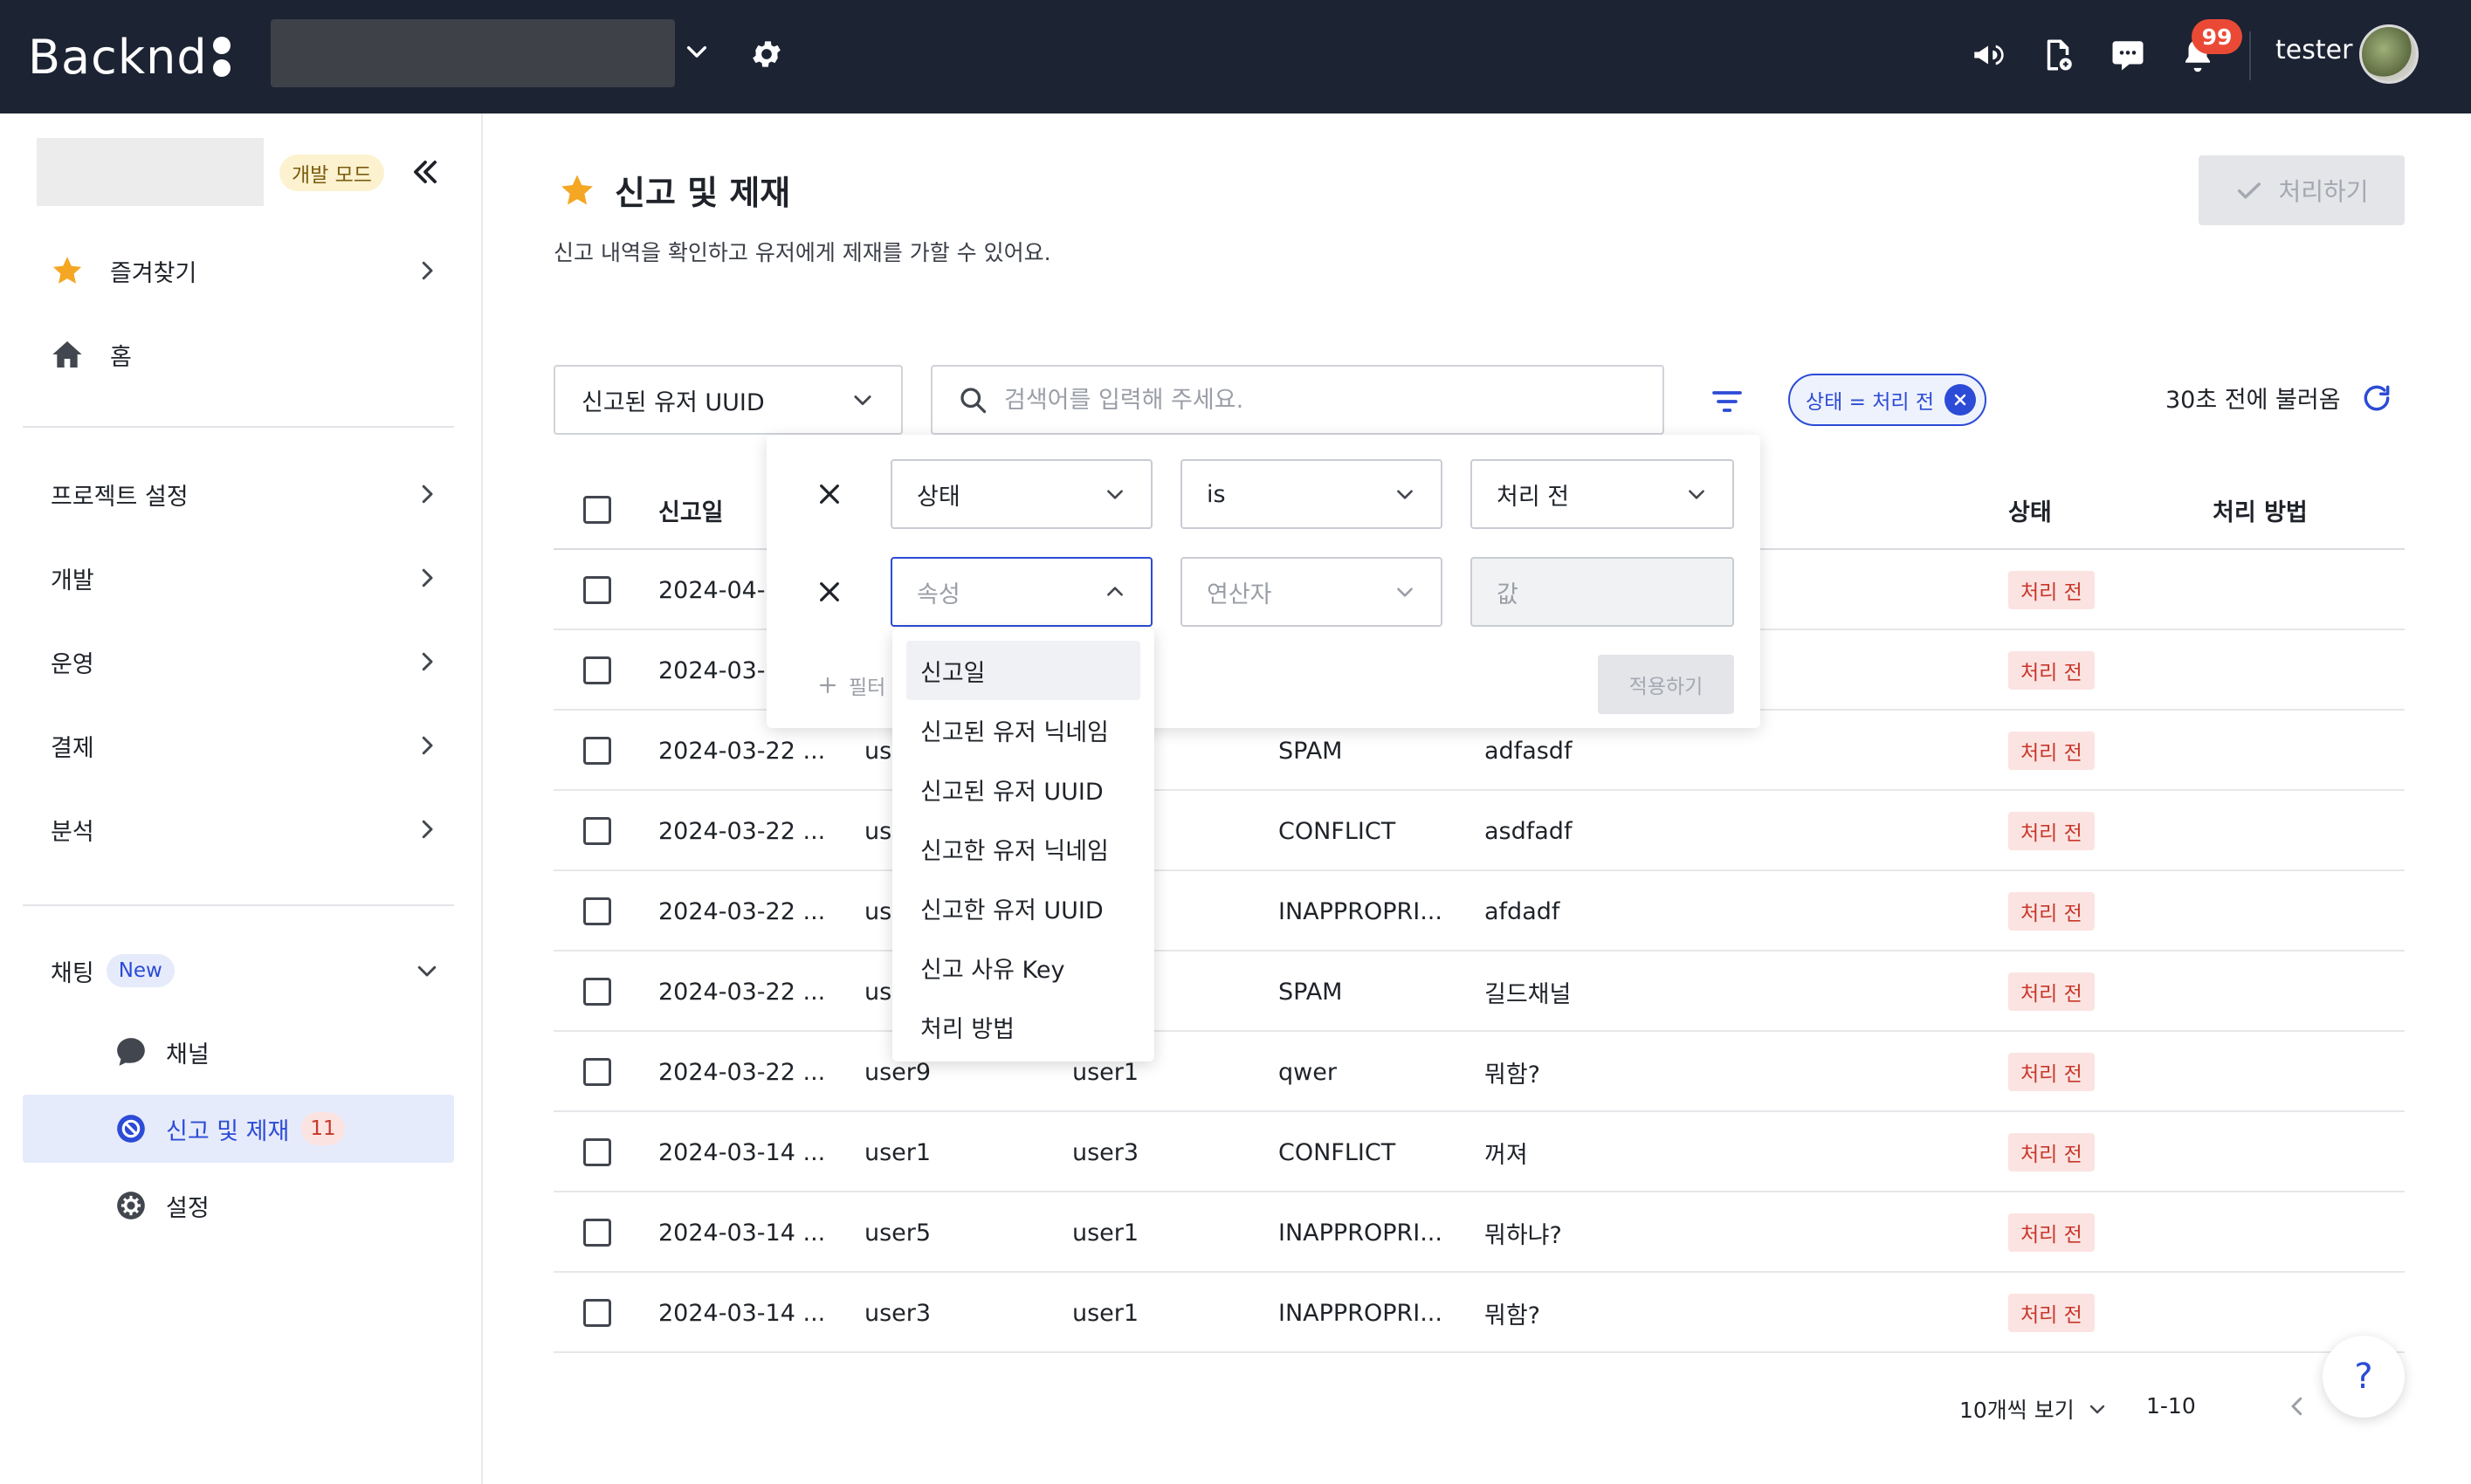 Image resolution: width=2471 pixels, height=1484 pixels. Describe the element at coordinates (1235, 57) in the screenshot. I see `top-bar: Backnd 99 tester` at that location.